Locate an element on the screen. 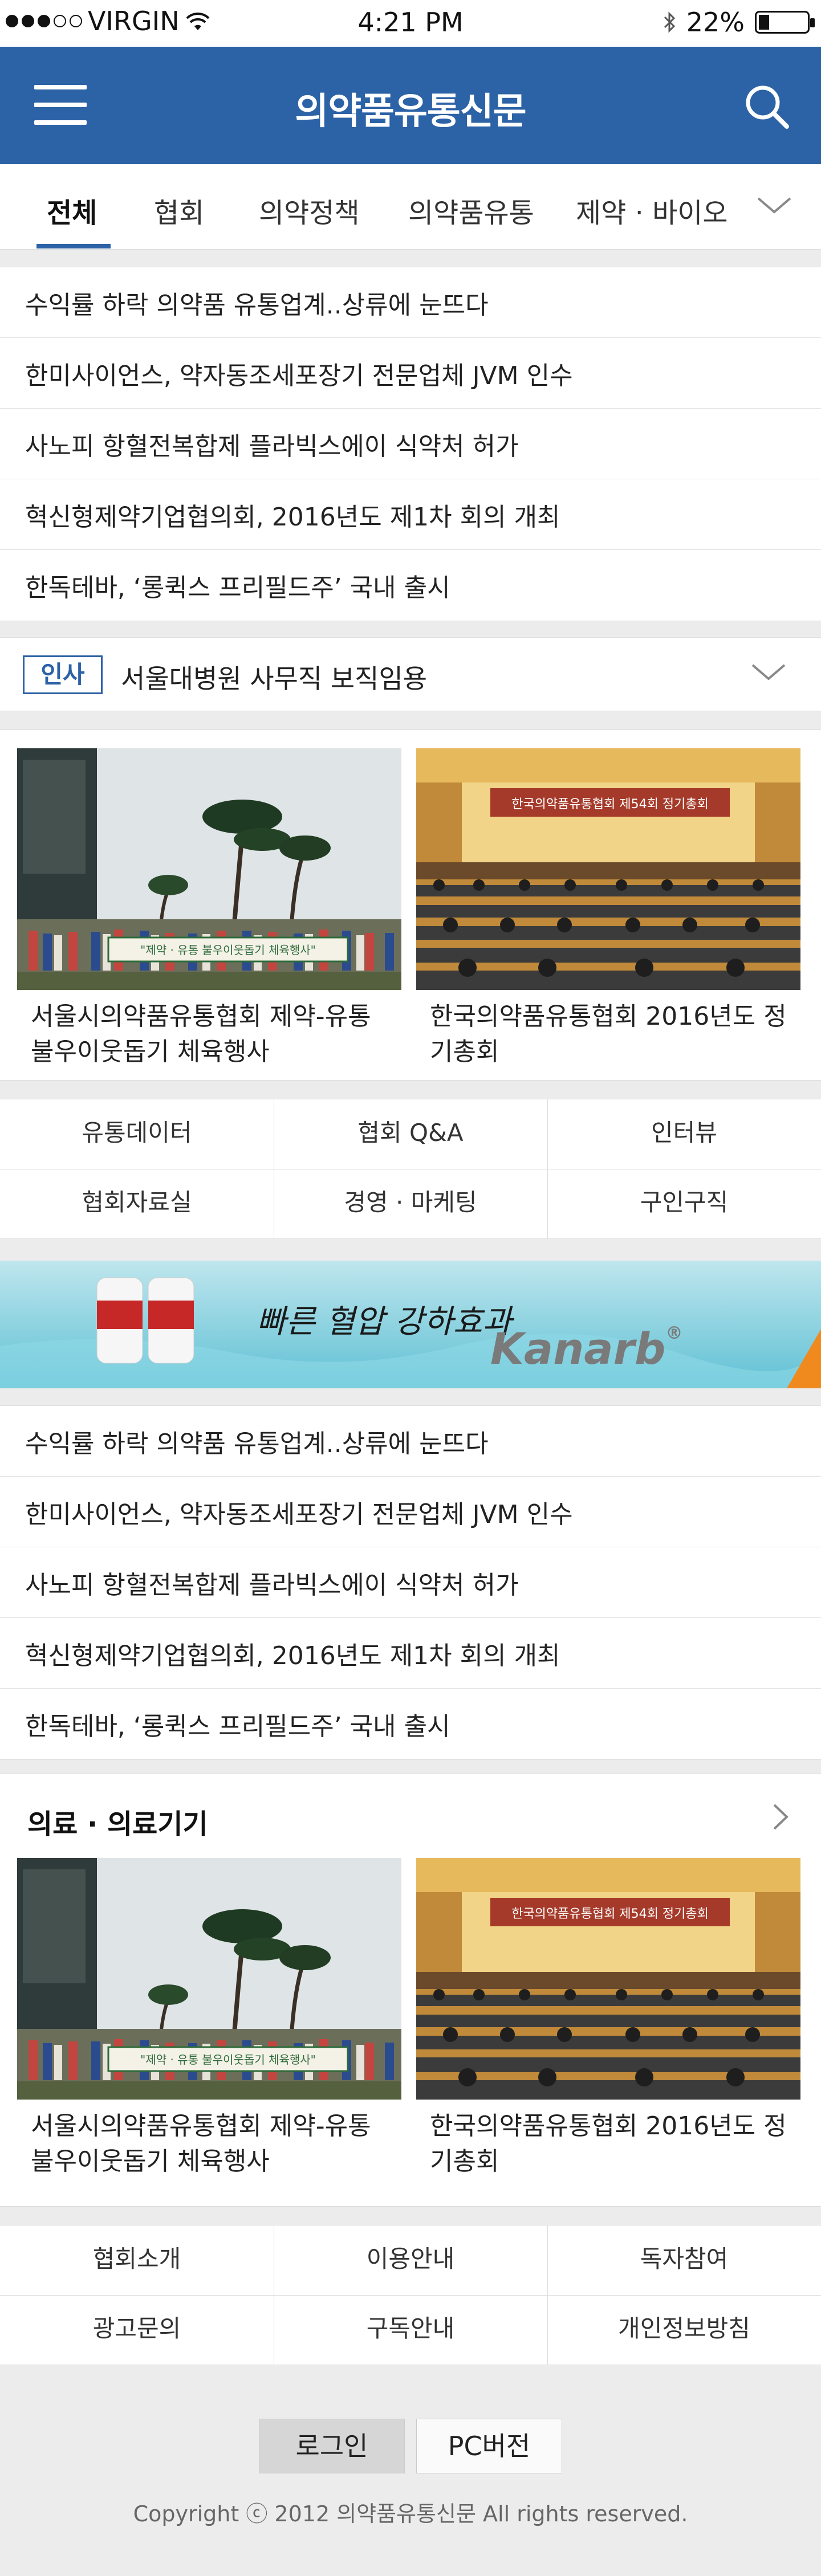 Image resolution: width=821 pixels, height=2576 pixels. quick-links-grid: 유통데이터 협회 Q&A 인터뷰 협회자료실 경영 · 마케팅 구인구직 is located at coordinates (410, 1169).